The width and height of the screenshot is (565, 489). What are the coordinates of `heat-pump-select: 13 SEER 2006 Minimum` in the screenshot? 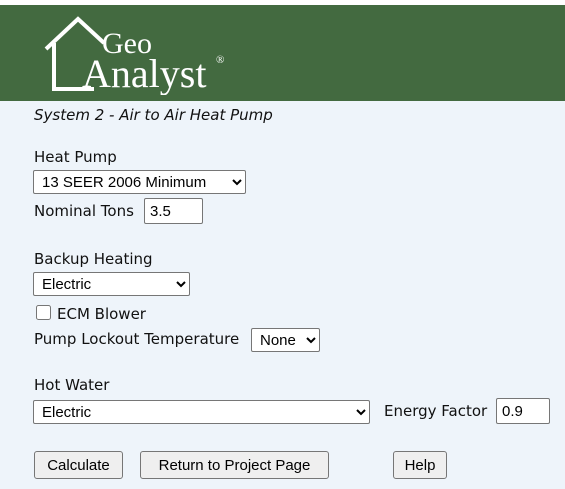 It's located at (139, 182).